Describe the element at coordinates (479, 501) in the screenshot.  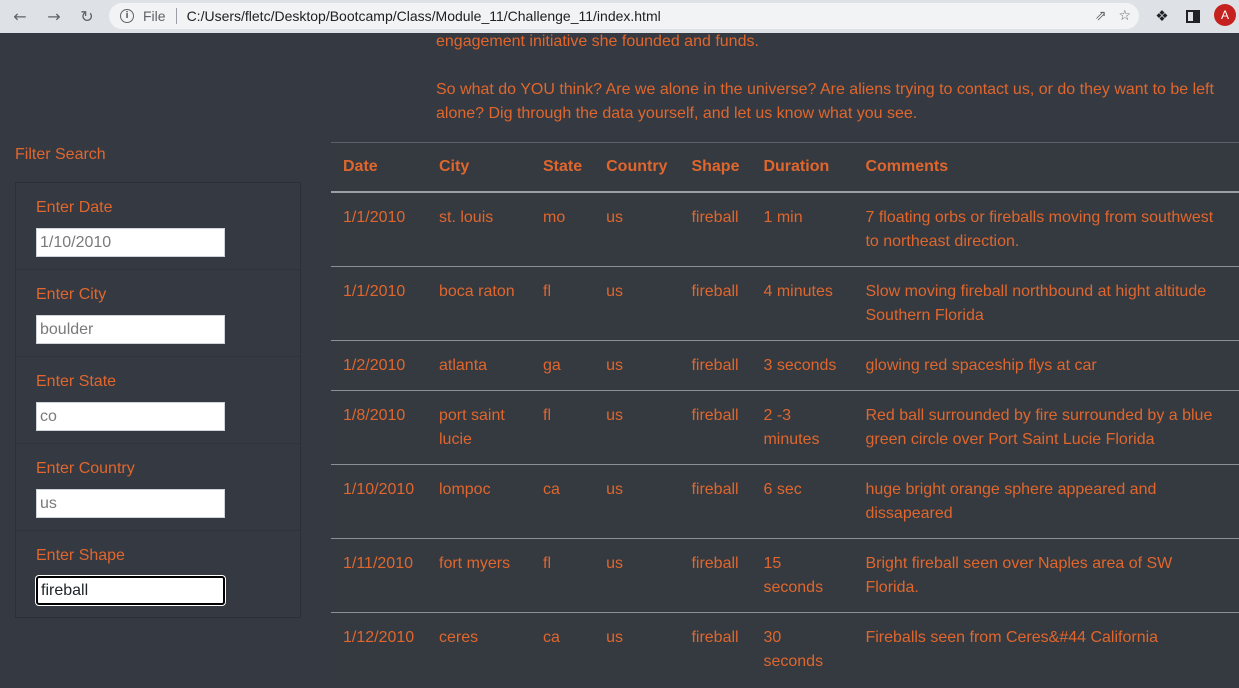
I see `cell-city: lompoc` at that location.